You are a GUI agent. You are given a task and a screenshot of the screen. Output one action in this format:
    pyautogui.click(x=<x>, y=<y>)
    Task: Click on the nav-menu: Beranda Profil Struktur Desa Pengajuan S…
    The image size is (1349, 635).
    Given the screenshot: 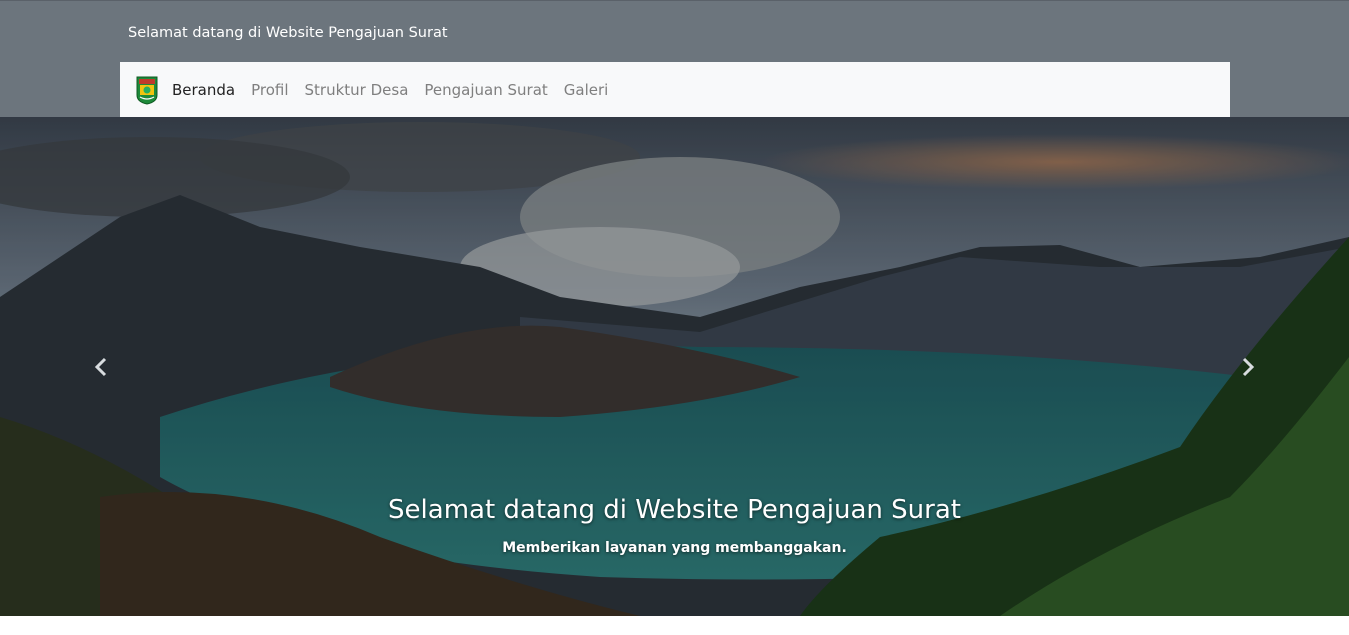 What is the action you would take?
    pyautogui.click(x=398, y=90)
    